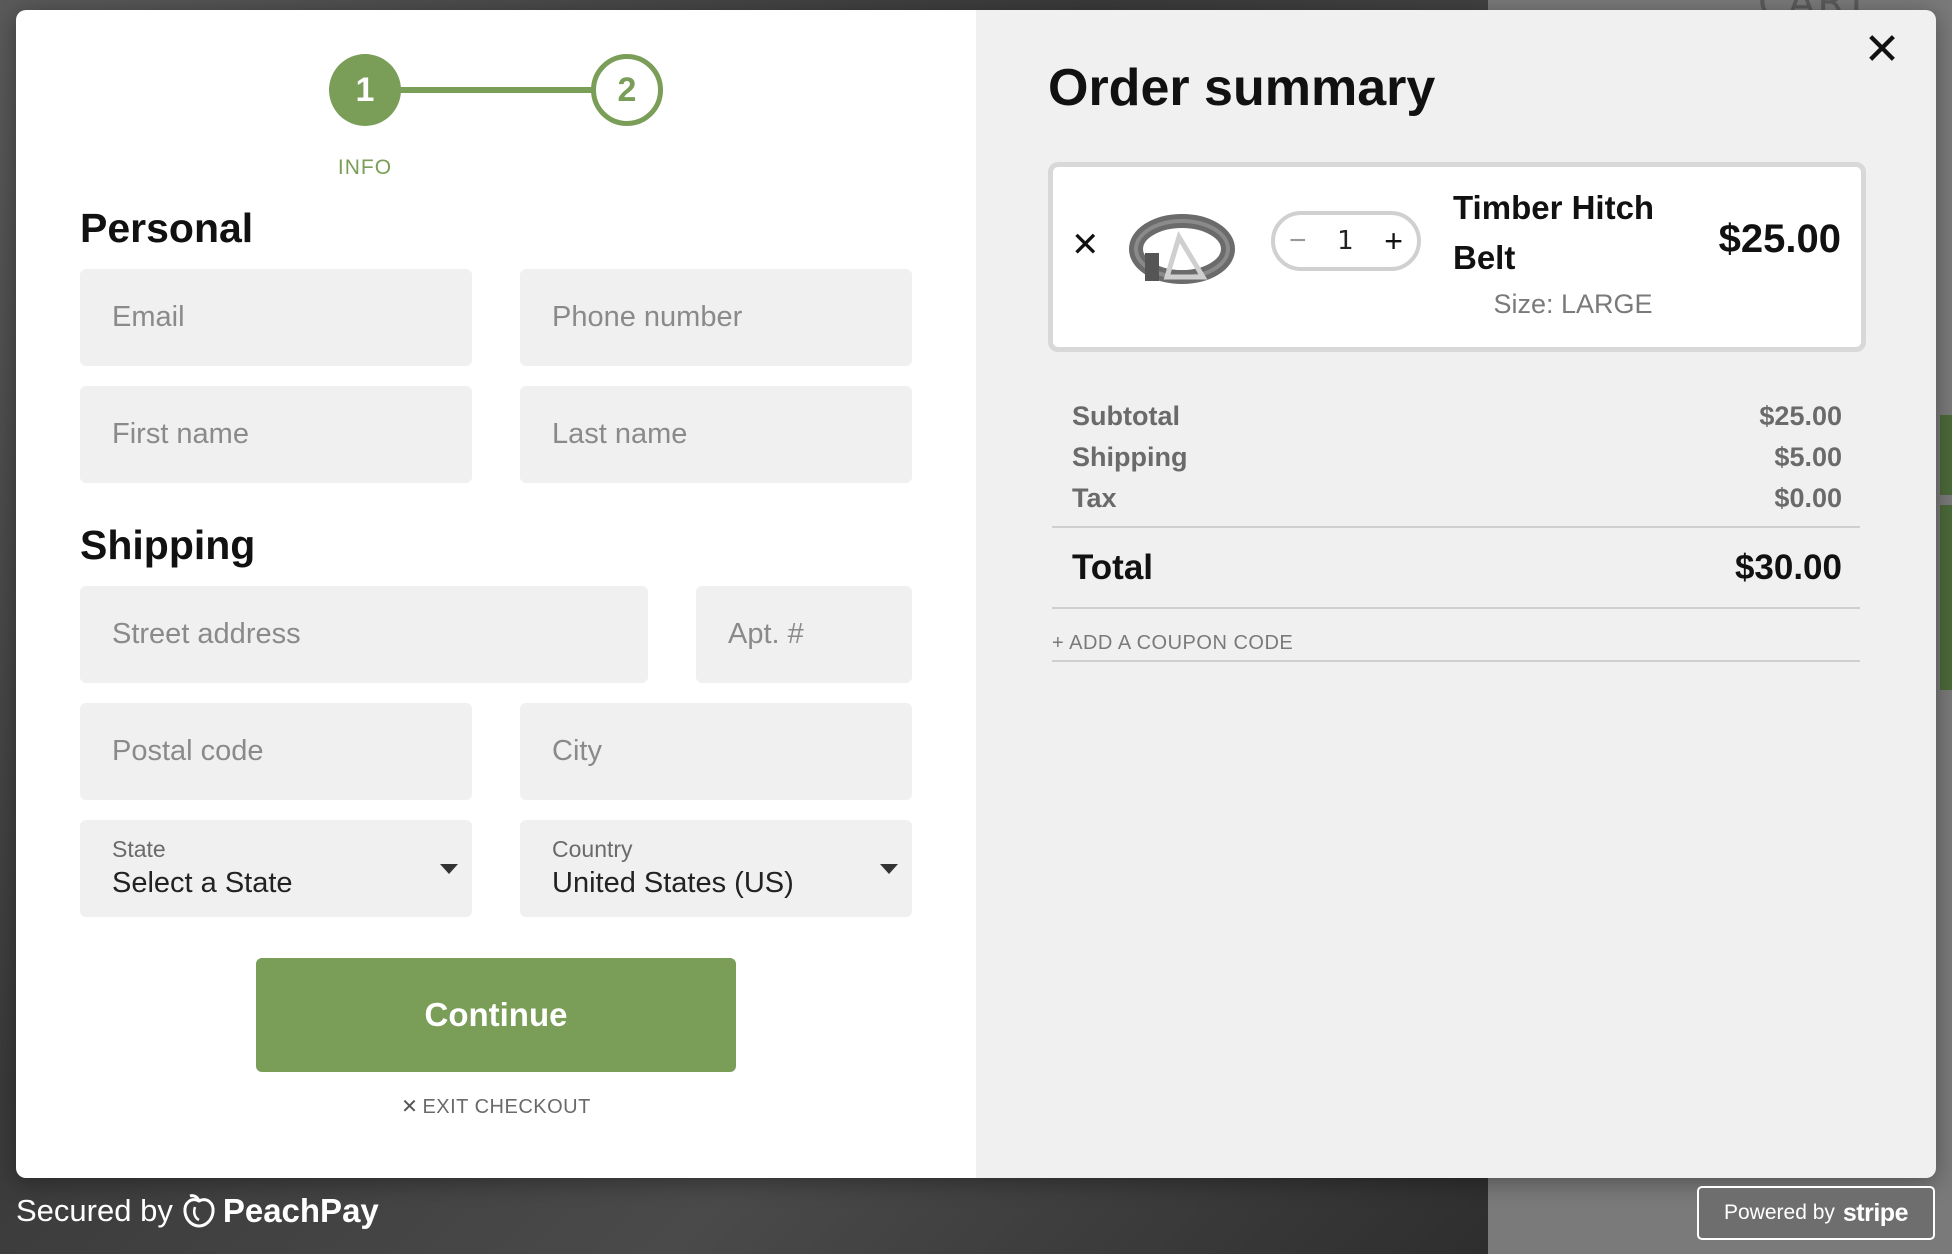 The image size is (1952, 1254). What do you see at coordinates (1788, 567) in the screenshot?
I see `total-value: $30.00` at bounding box center [1788, 567].